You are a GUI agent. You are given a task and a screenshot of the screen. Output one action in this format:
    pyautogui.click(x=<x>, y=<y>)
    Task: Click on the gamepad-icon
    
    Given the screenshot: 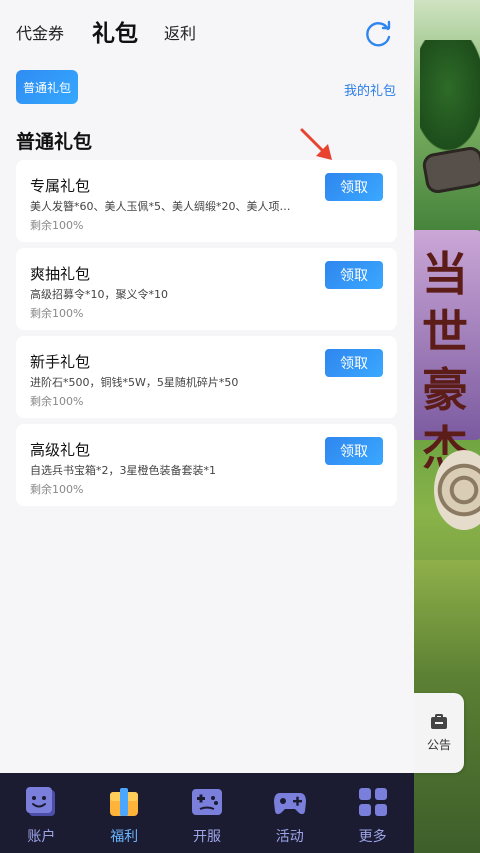 What is the action you would take?
    pyautogui.click(x=289, y=804)
    